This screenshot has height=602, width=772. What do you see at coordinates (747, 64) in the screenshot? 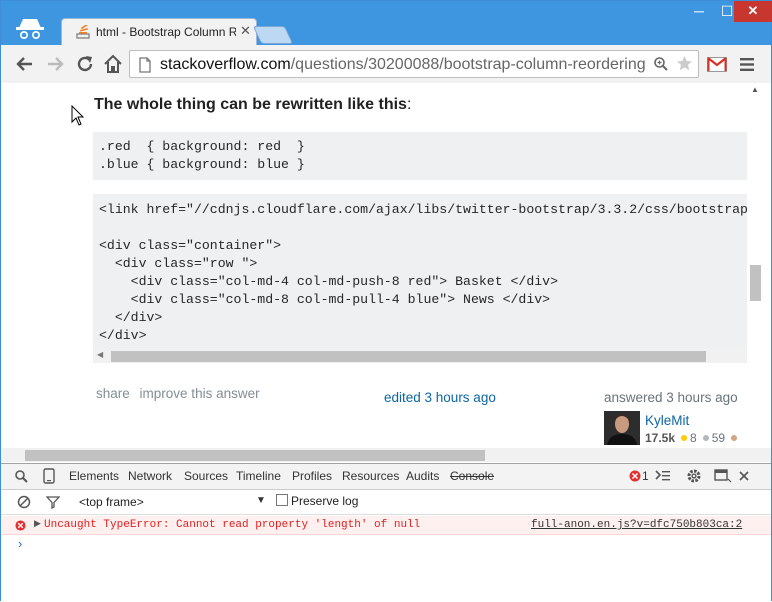
I see `menu-icon` at bounding box center [747, 64].